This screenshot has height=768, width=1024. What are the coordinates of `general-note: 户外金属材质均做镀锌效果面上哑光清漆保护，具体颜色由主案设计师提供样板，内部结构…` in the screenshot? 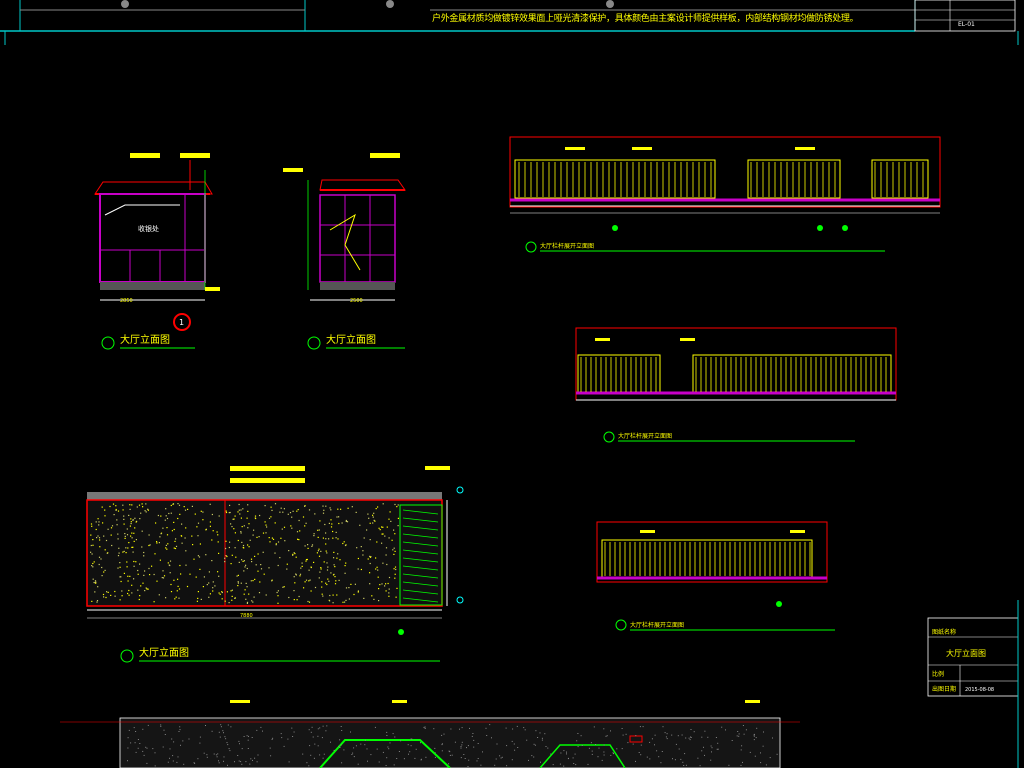 It's located at (645, 19).